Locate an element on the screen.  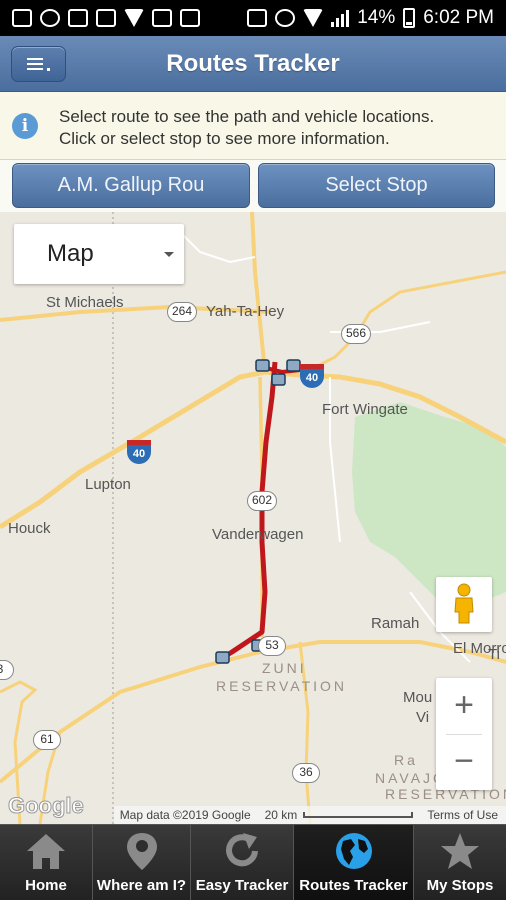
zoom-control: + − is located at coordinates (464, 734).